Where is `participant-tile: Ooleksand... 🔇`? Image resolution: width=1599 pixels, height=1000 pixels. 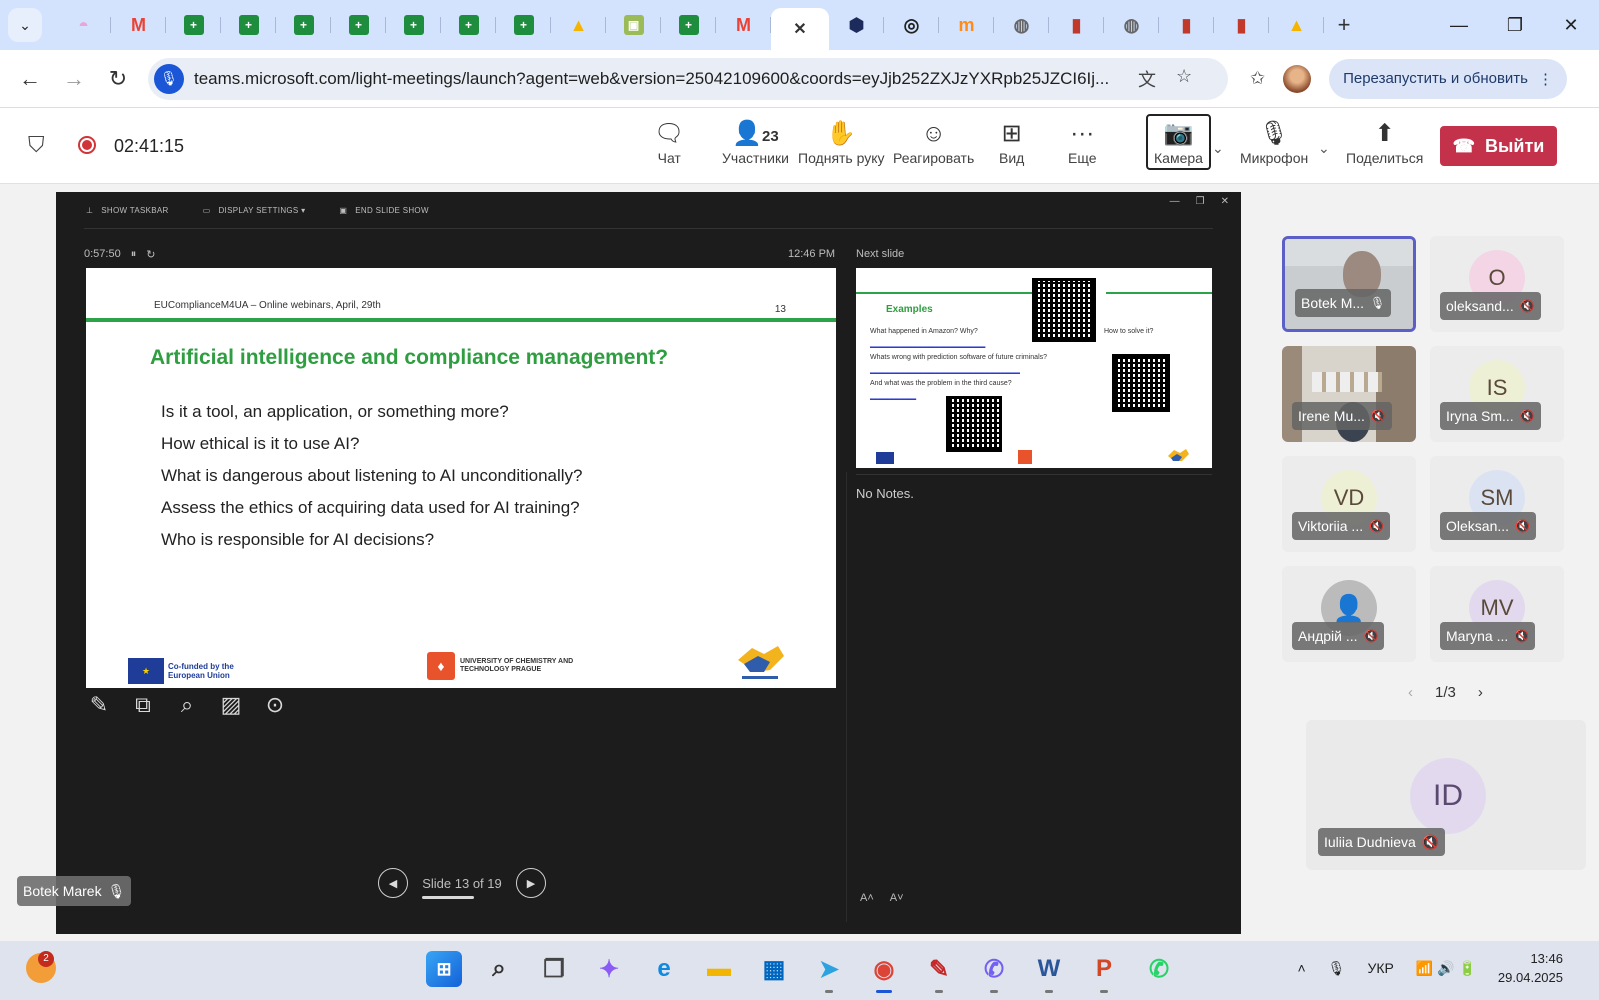 participant-tile: Ooleksand... 🔇 is located at coordinates (1497, 284).